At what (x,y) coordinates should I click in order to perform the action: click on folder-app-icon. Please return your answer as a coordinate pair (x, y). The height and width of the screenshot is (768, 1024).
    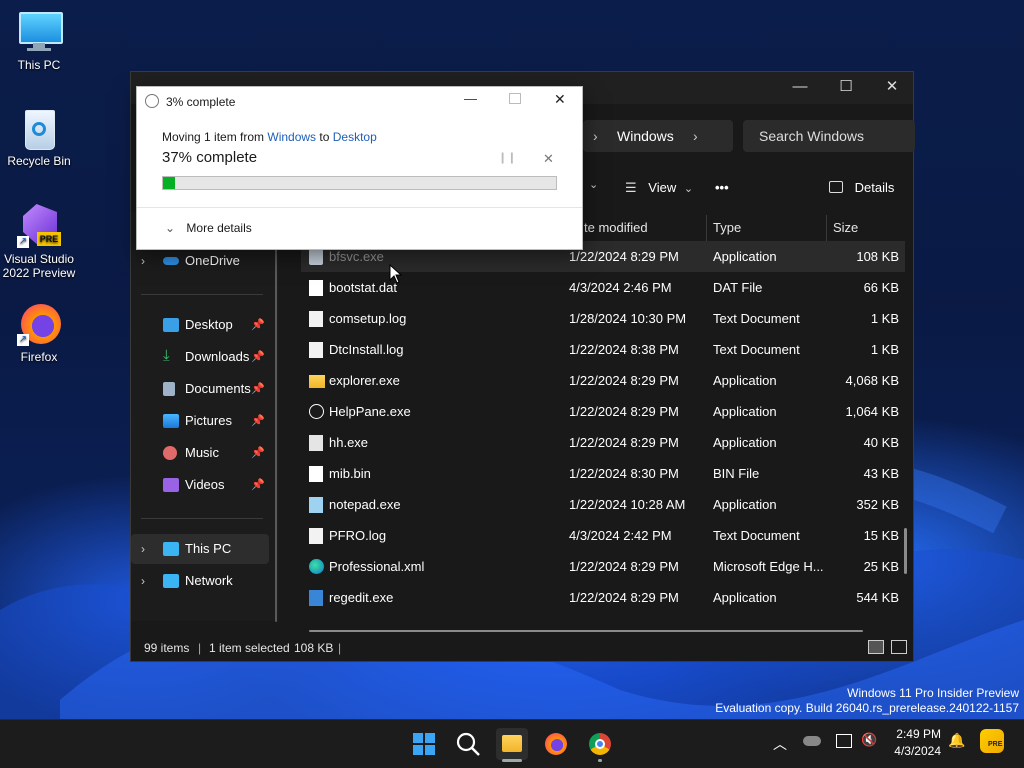
    Looking at the image, I should click on (317, 381).